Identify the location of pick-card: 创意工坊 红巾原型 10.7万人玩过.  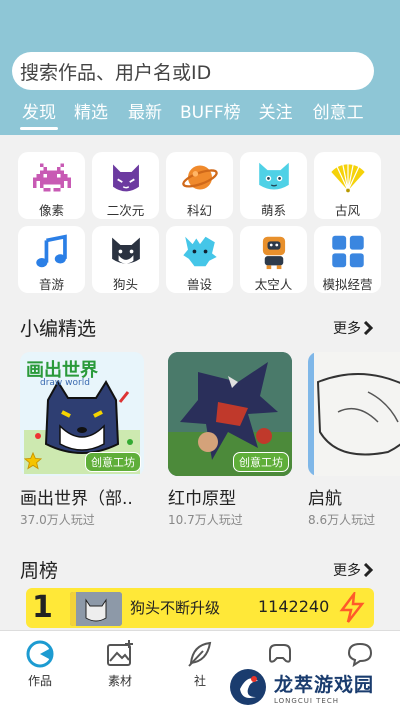
(230, 440).